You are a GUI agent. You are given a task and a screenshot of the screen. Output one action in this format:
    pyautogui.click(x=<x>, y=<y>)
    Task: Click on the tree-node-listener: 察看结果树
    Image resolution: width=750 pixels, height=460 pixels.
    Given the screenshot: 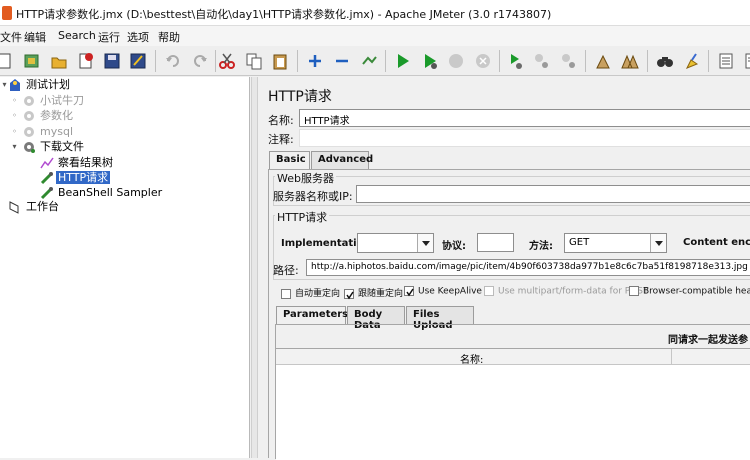 What is the action you would take?
    pyautogui.click(x=77, y=163)
    